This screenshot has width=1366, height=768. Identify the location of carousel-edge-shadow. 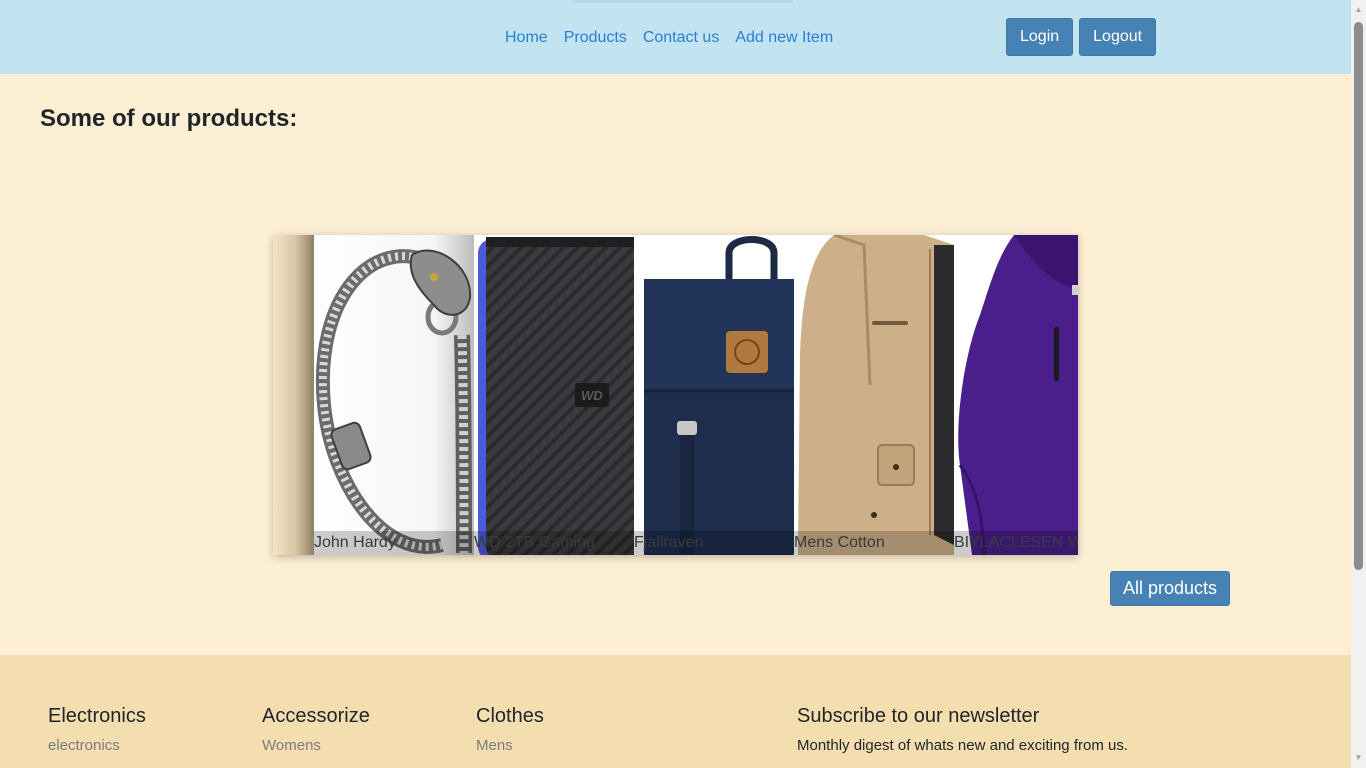
(293, 395).